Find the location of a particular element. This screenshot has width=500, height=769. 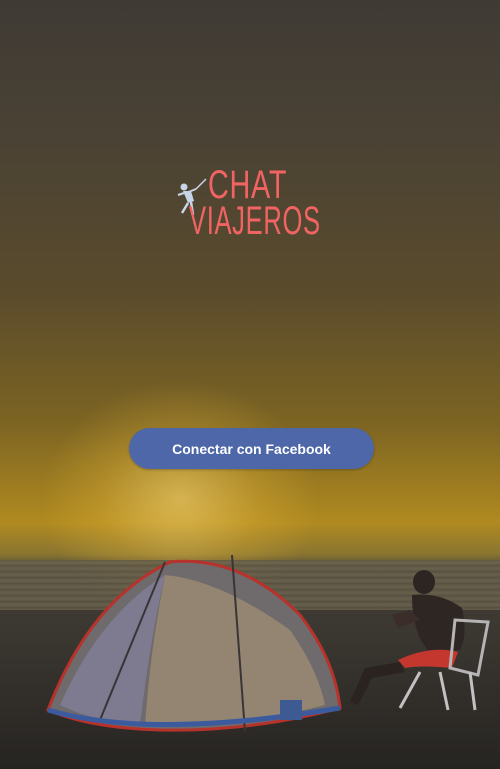

app-logo: CHAT VIAJEROS is located at coordinates (248, 203).